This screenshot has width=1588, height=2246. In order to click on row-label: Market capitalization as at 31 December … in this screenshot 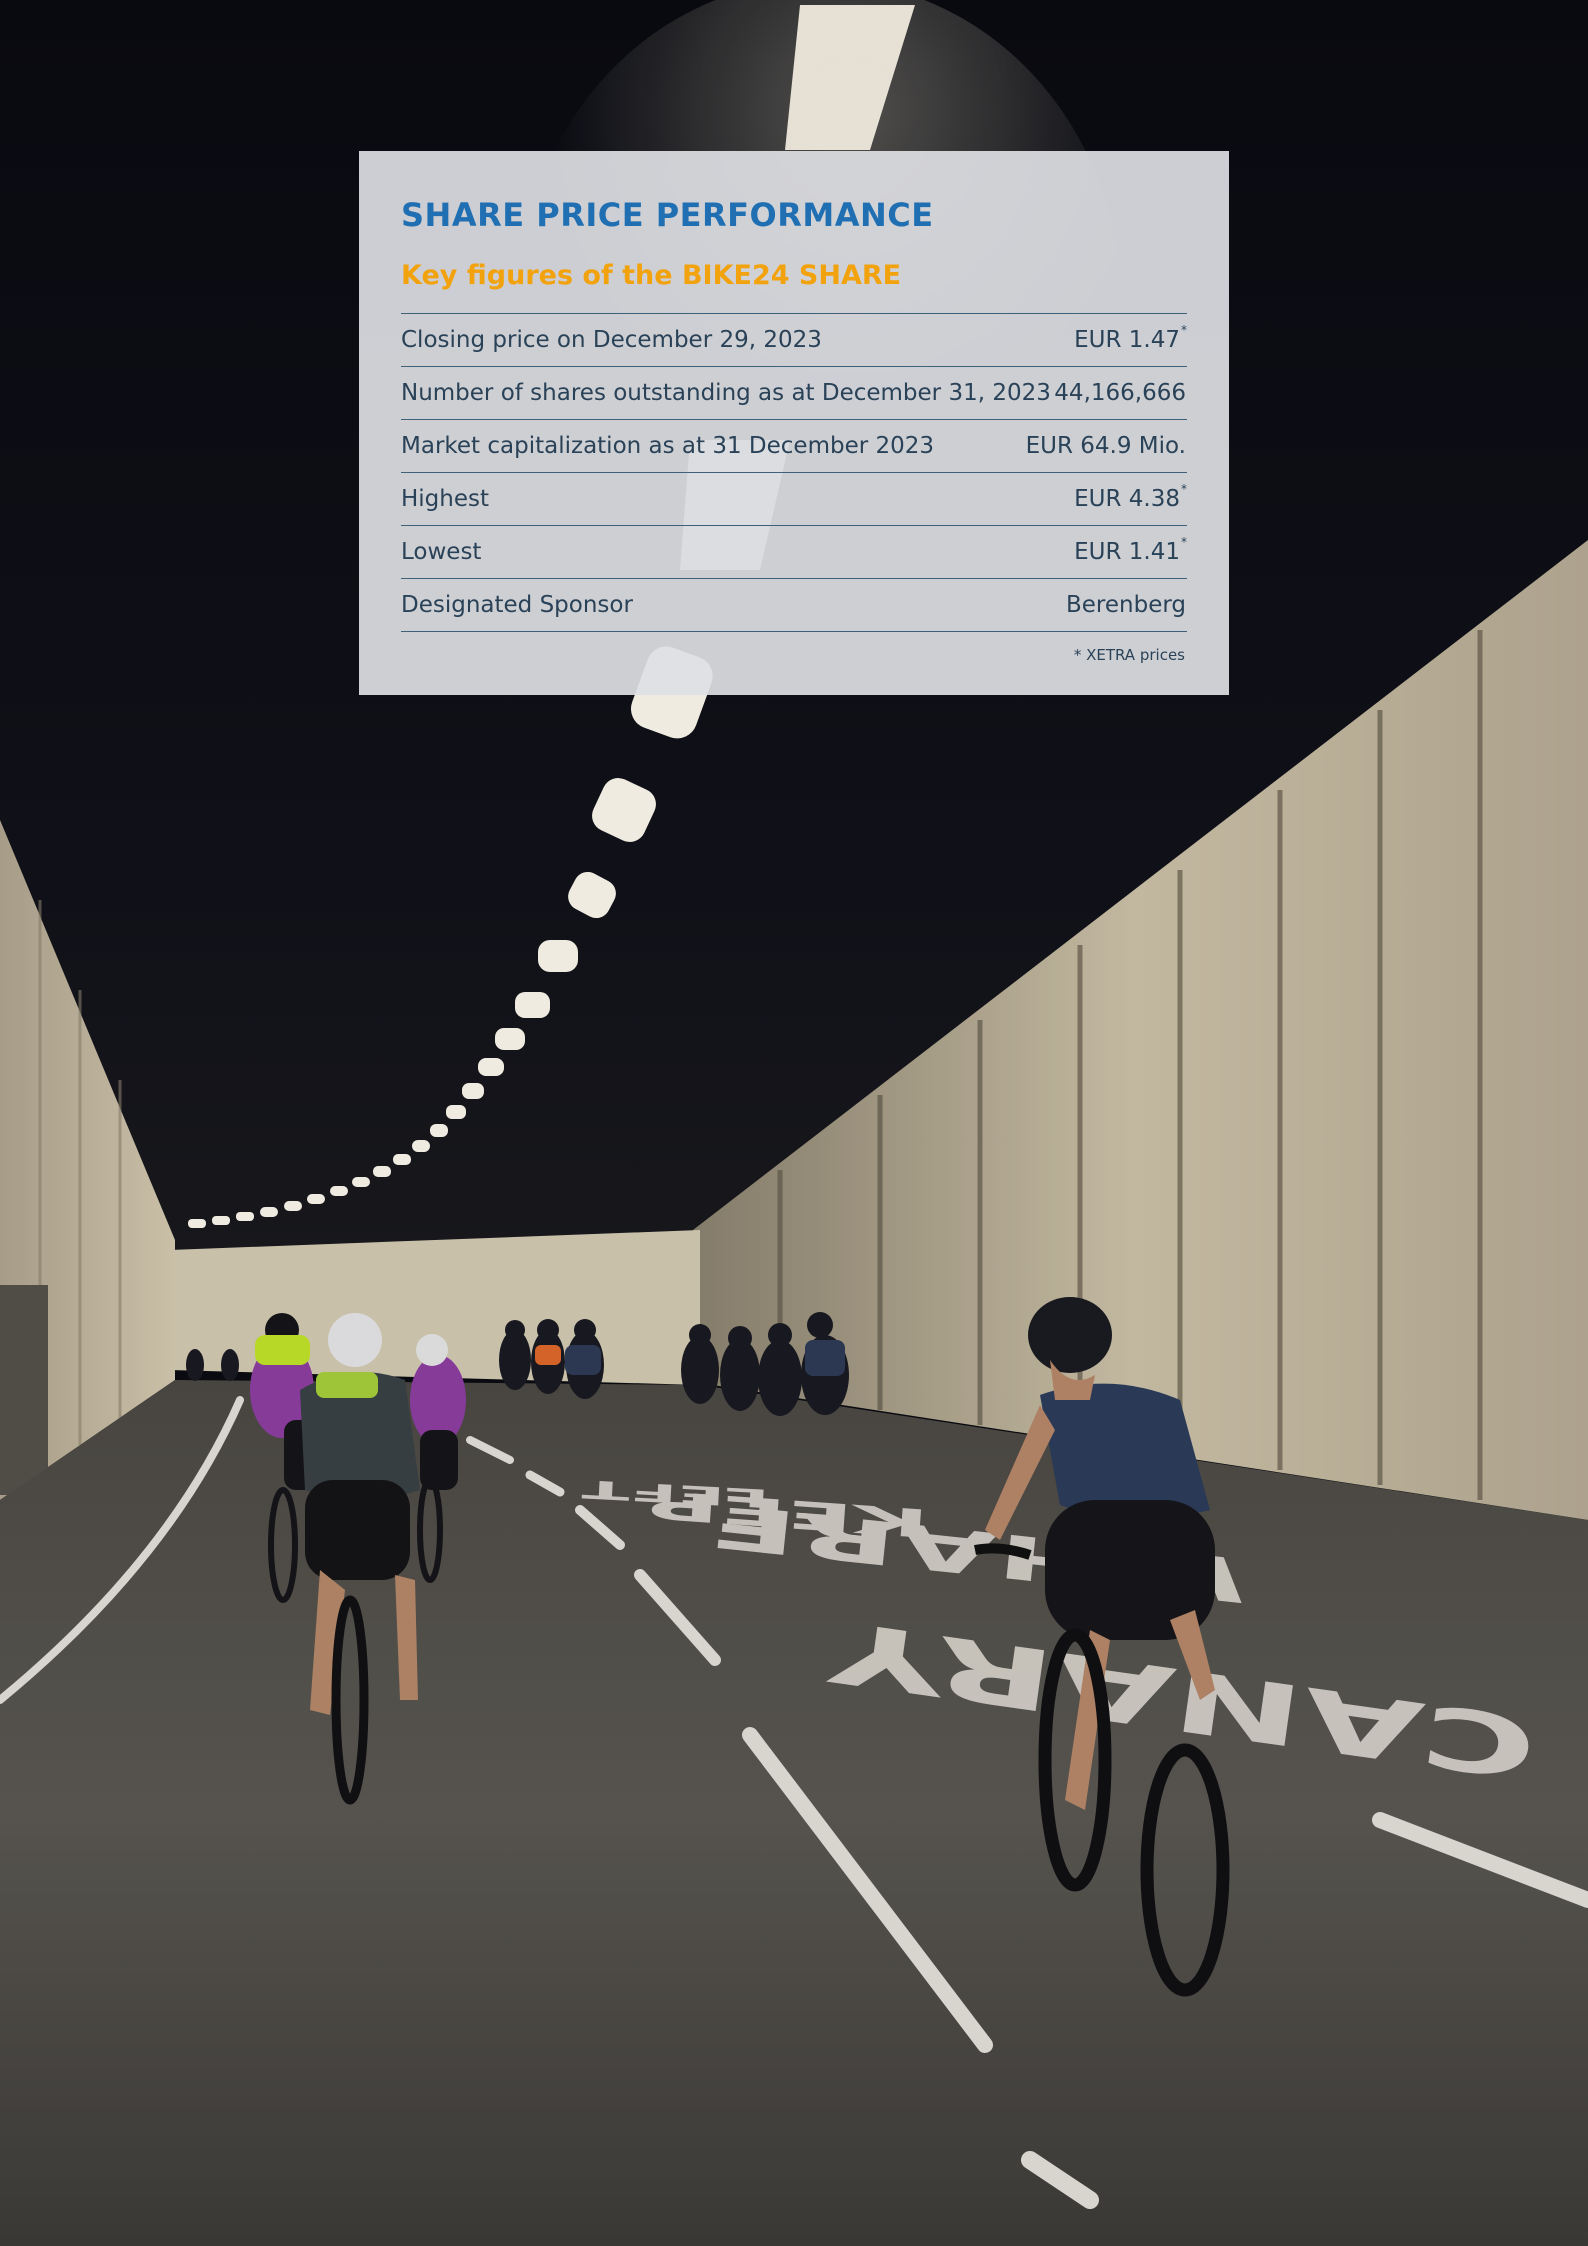, I will do `click(668, 446)`.